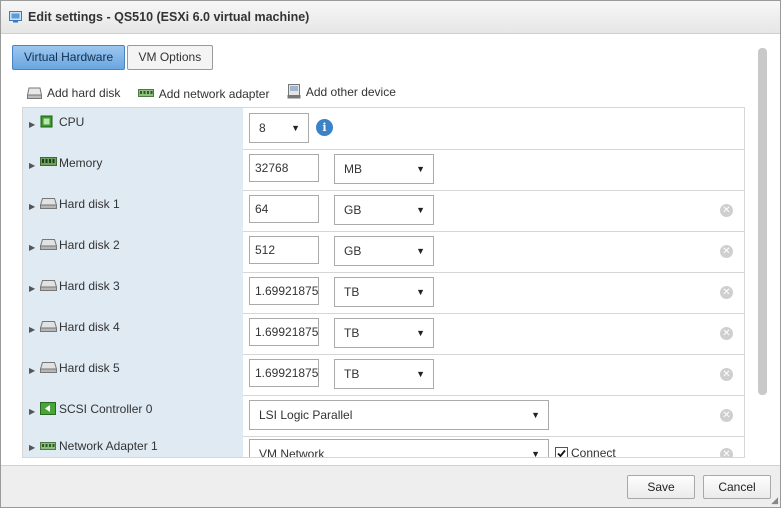 This screenshot has width=781, height=508. What do you see at coordinates (279, 128) in the screenshot?
I see `cpu-count-select: 8 ▼` at bounding box center [279, 128].